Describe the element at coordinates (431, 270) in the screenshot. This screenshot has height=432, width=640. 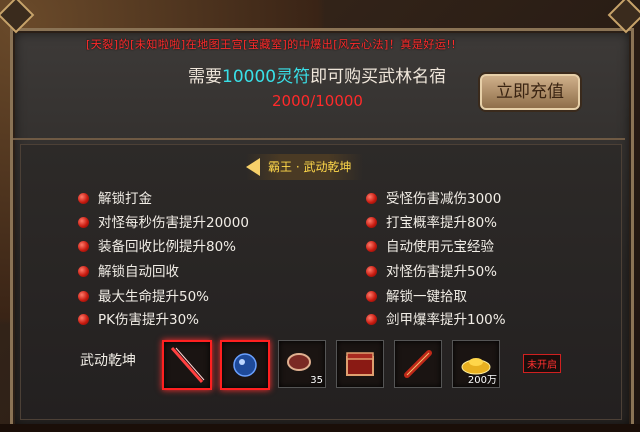
I see `attribute-item: 对怪伤害提升50%` at that location.